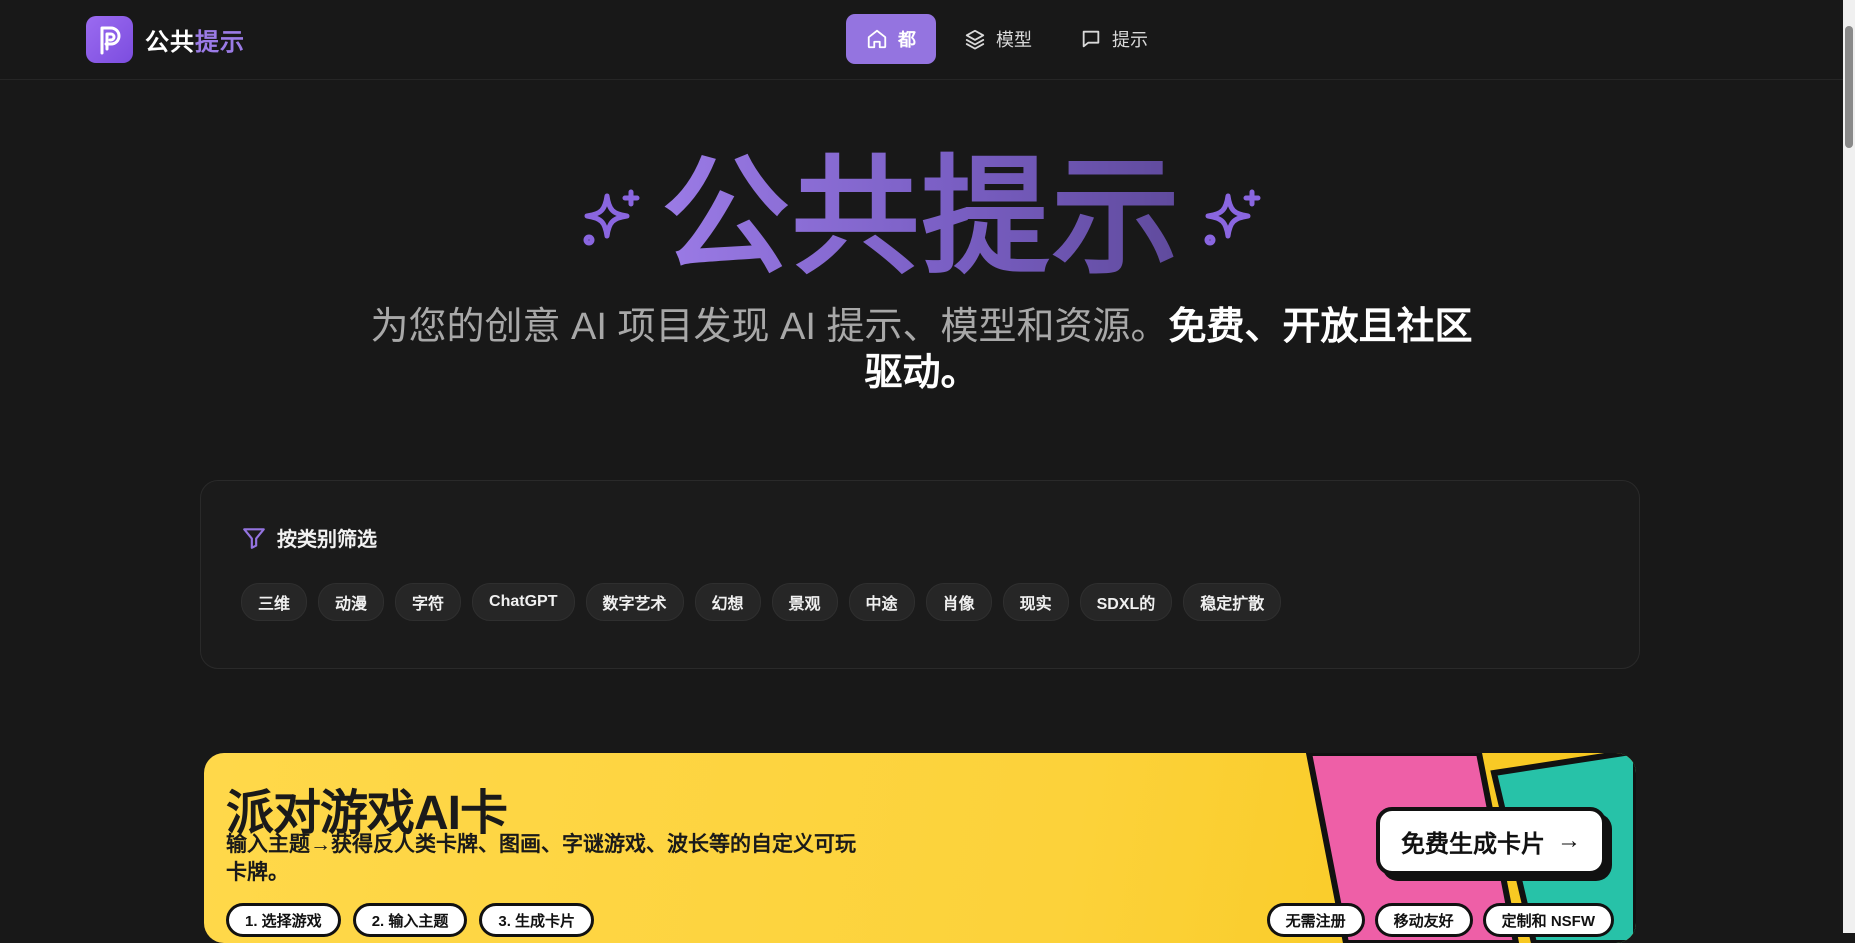 This screenshot has width=1855, height=943. Describe the element at coordinates (769, 327) in the screenshot. I see `hero-subtitle-text: 为您的创意 AI 项目发现 AI 提示、模型和资源。` at that location.